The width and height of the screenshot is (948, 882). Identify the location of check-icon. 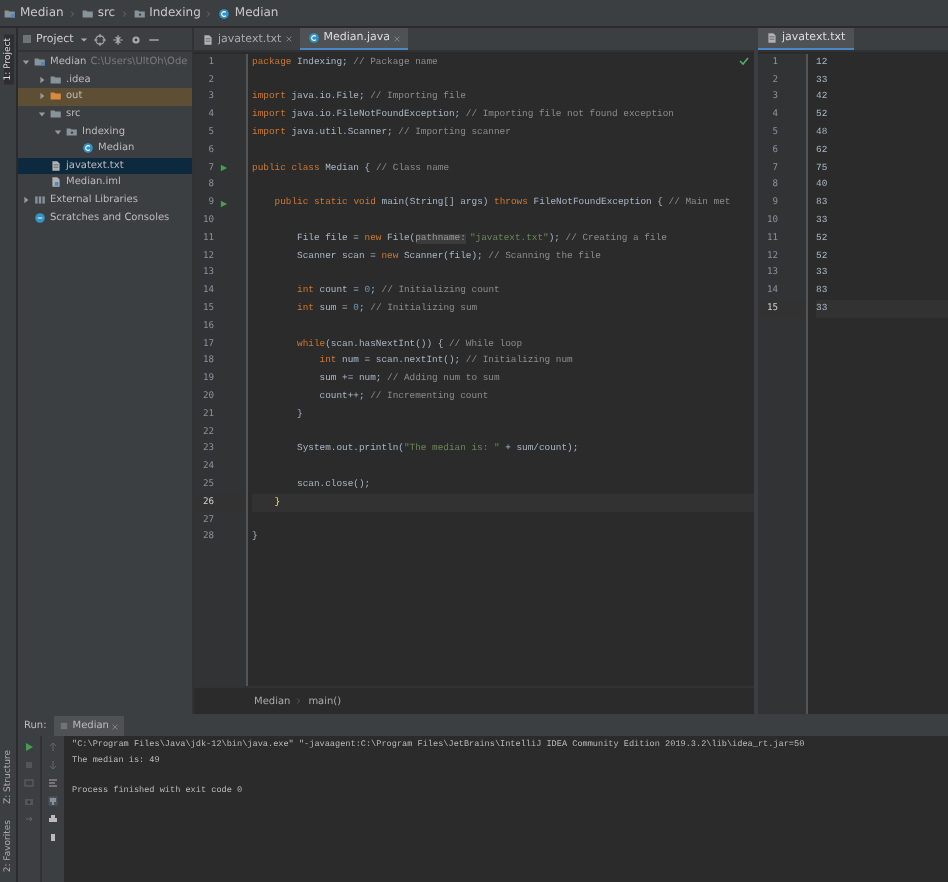
(744, 61).